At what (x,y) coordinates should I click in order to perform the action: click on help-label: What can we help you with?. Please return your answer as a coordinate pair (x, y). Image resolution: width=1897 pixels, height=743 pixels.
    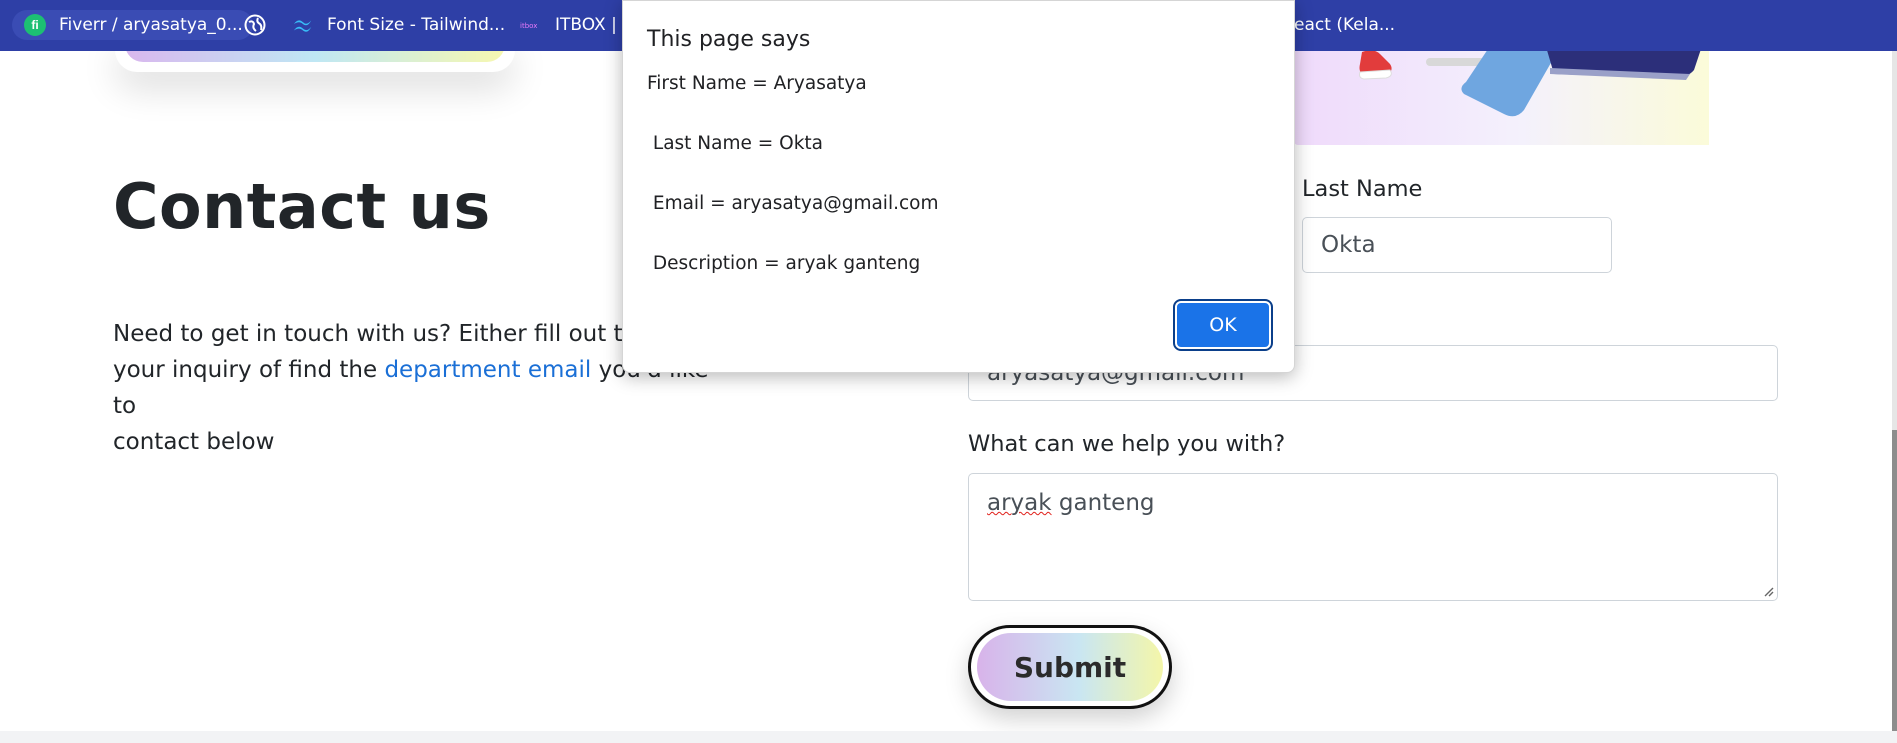
    Looking at the image, I should click on (1127, 444).